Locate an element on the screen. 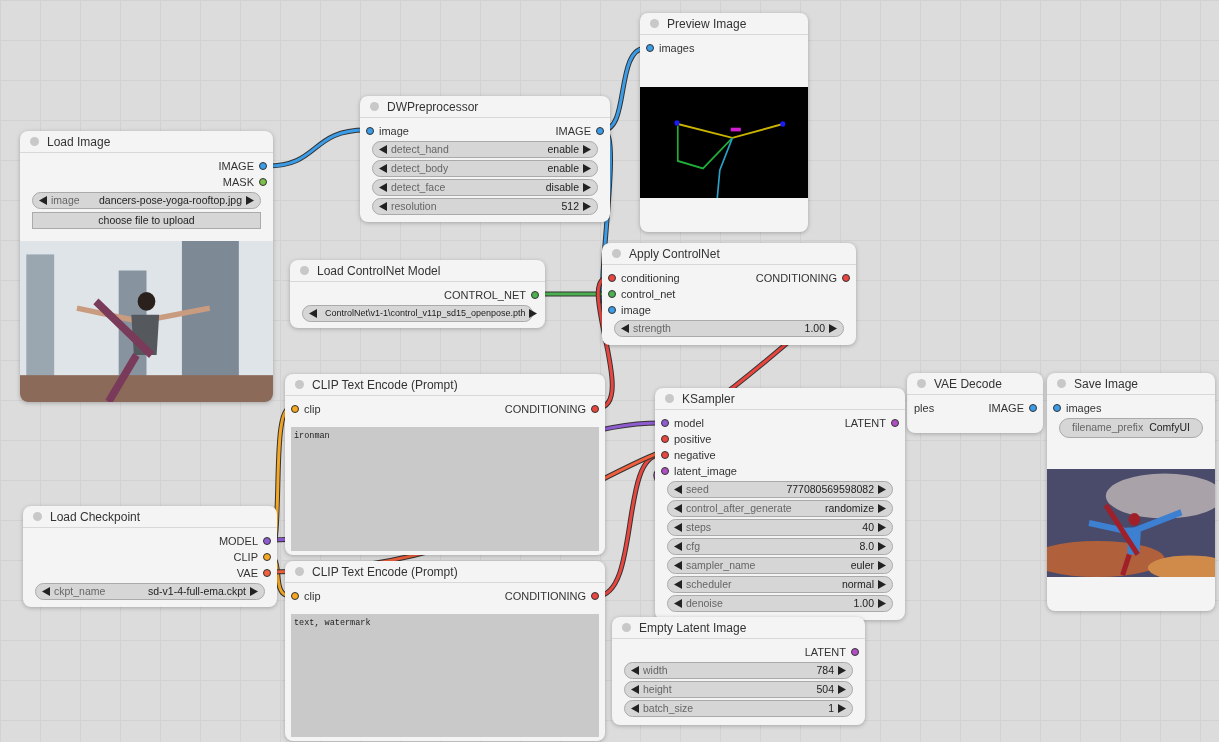  widget-value: 1.00 is located at coordinates (814, 328).